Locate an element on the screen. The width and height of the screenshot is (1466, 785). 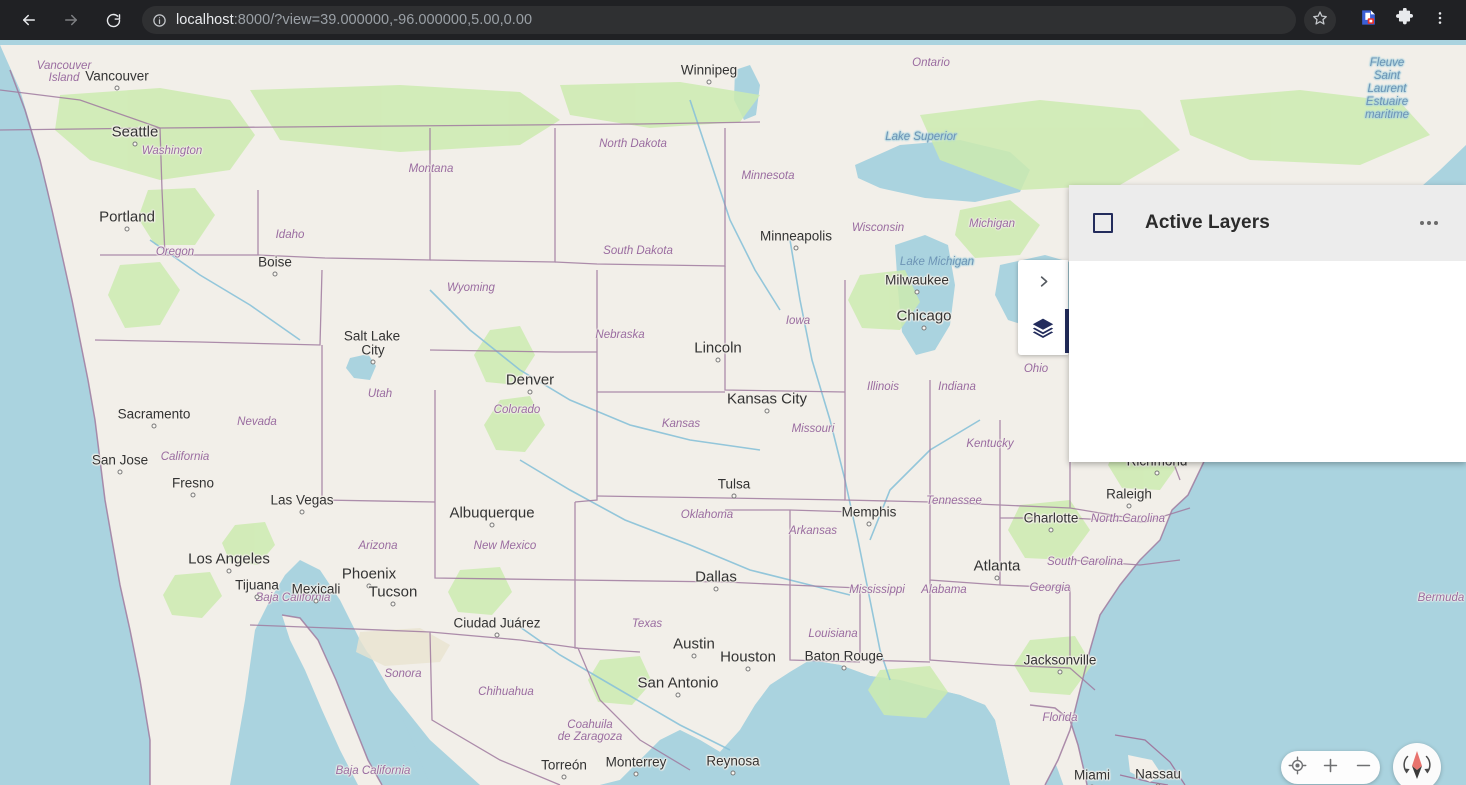
plus-icon is located at coordinates (1330, 768).